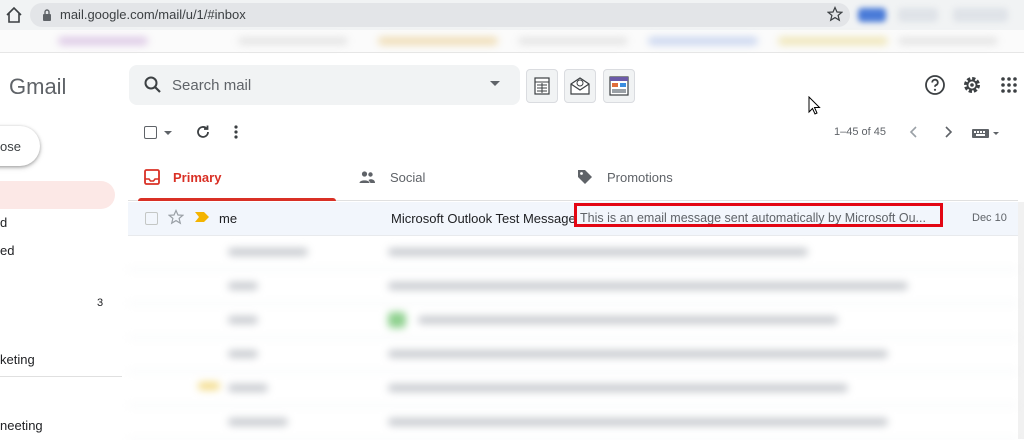 The image size is (1024, 440). I want to click on home-icon, so click(14, 15).